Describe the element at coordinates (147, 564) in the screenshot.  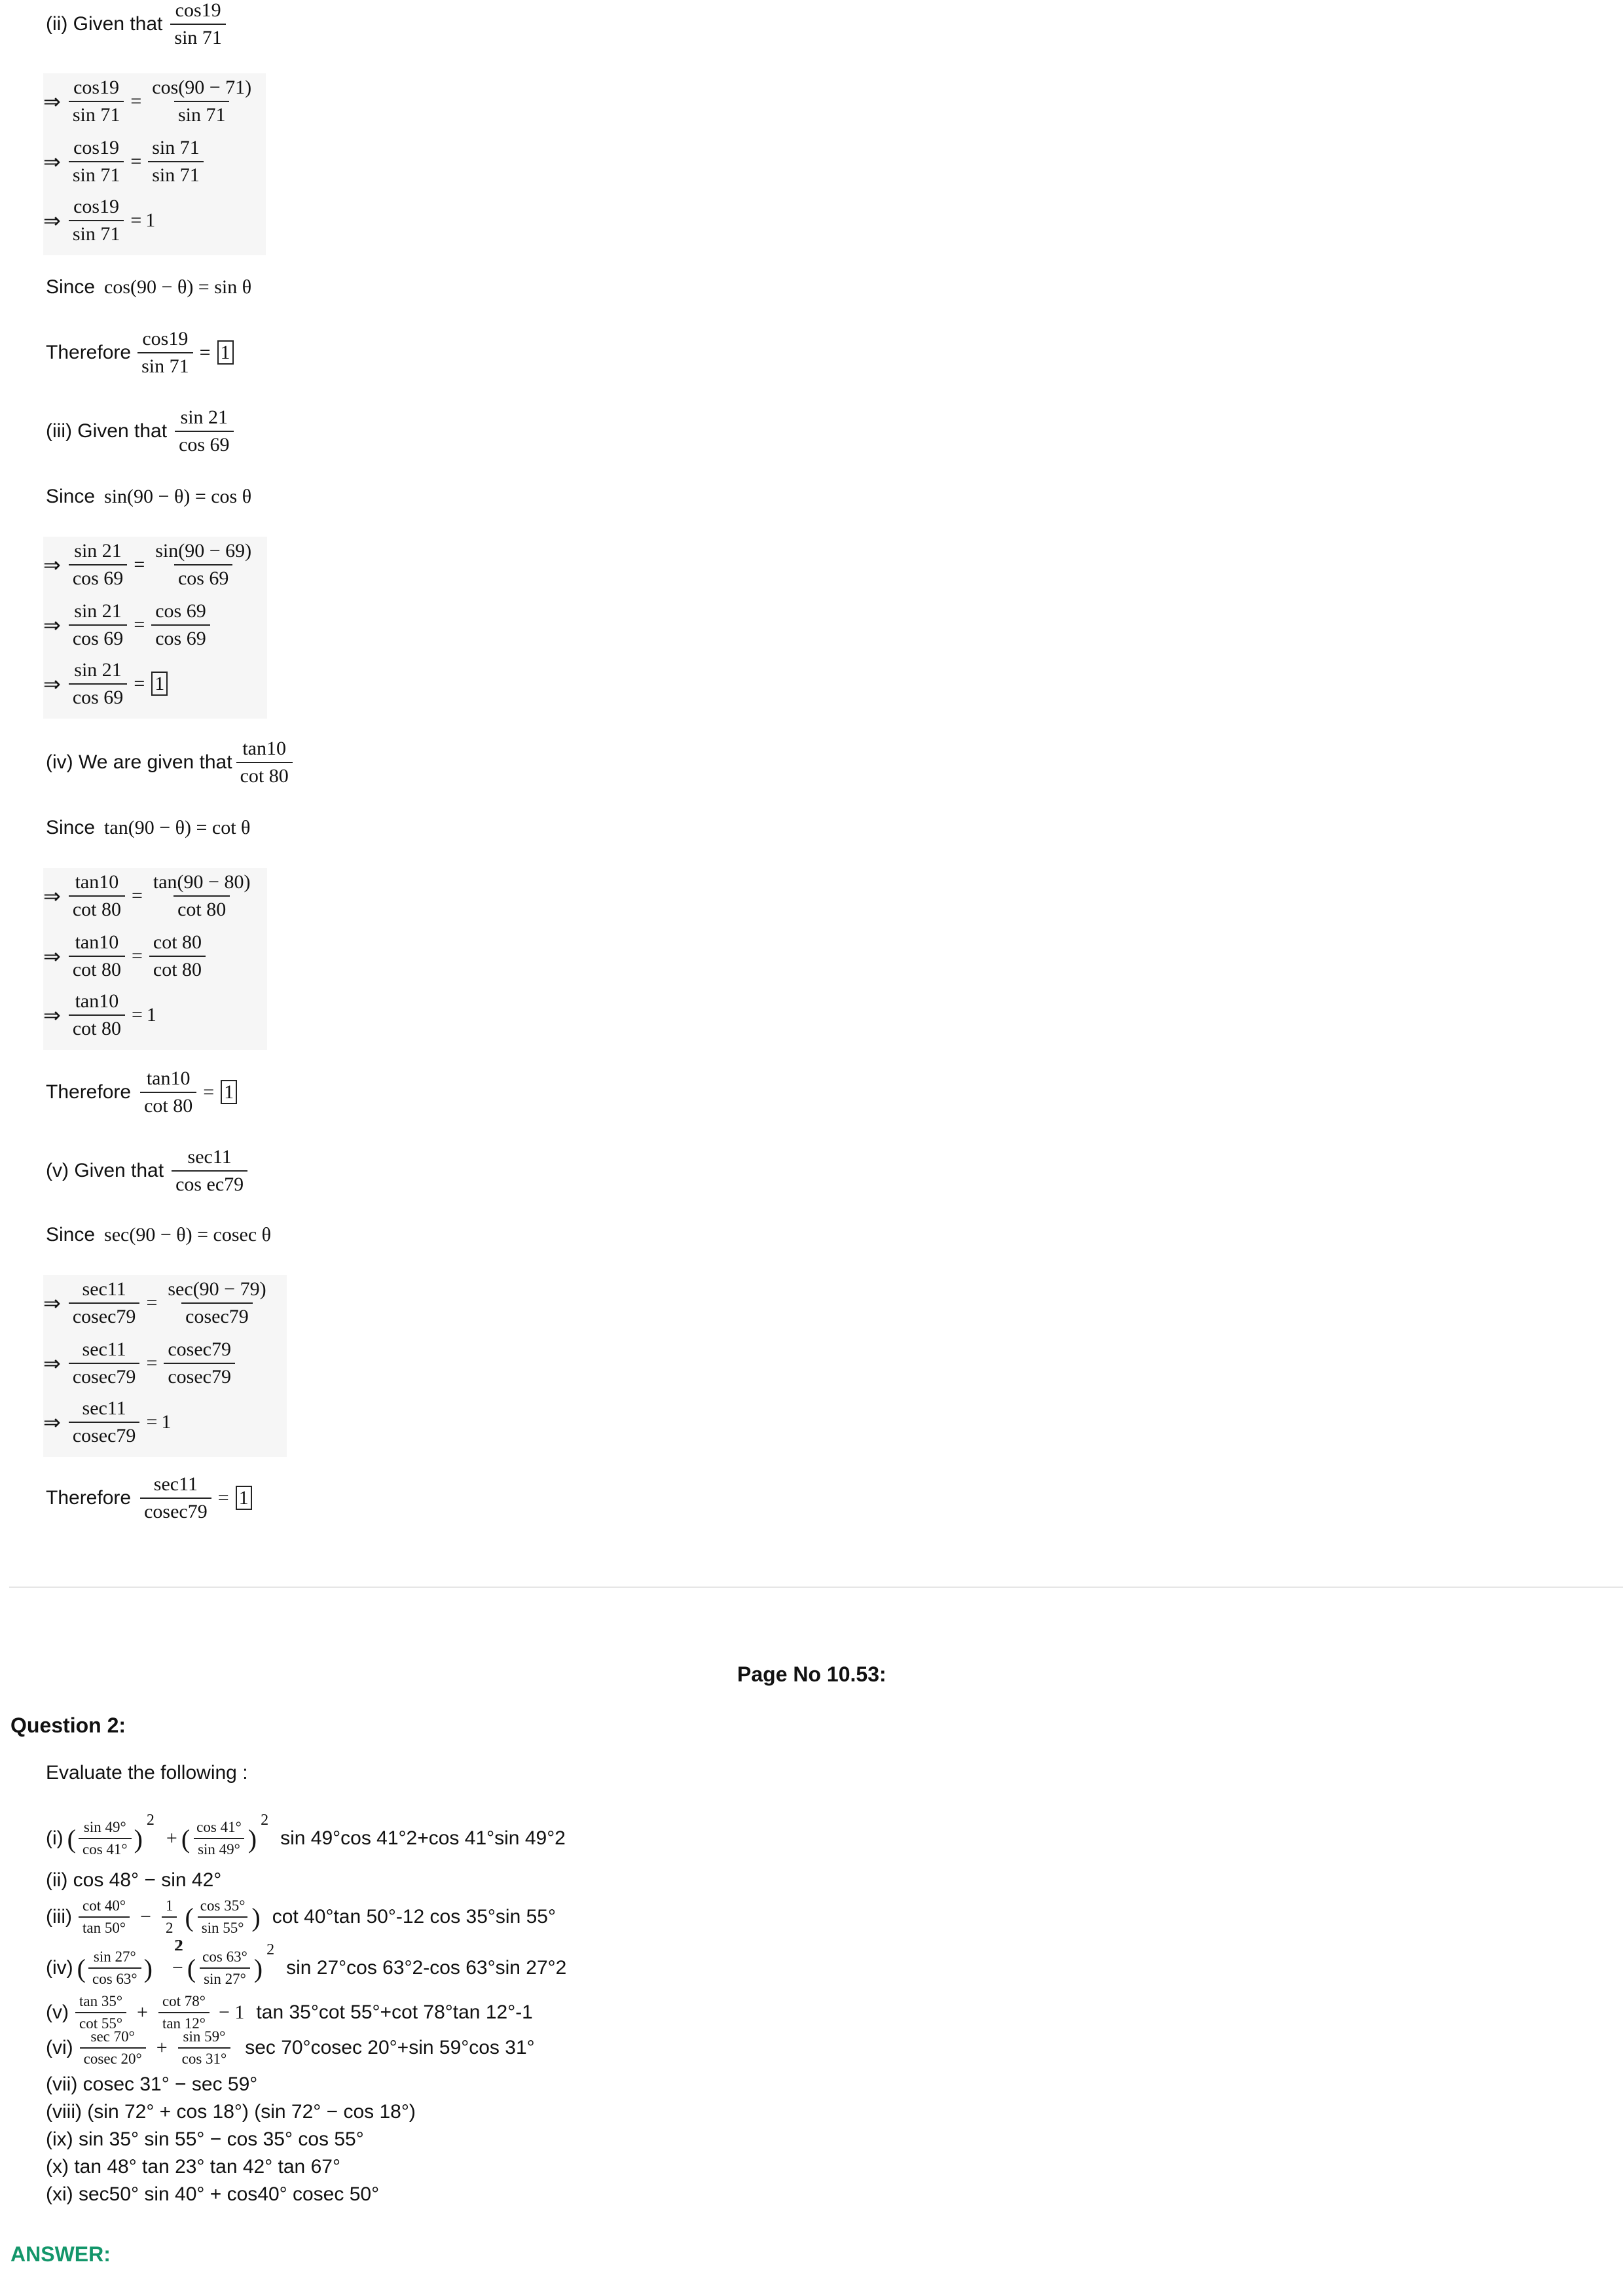
I see `step-row: ⇒ sin 21 cos 69 = sin(90 − 69) cos 69` at that location.